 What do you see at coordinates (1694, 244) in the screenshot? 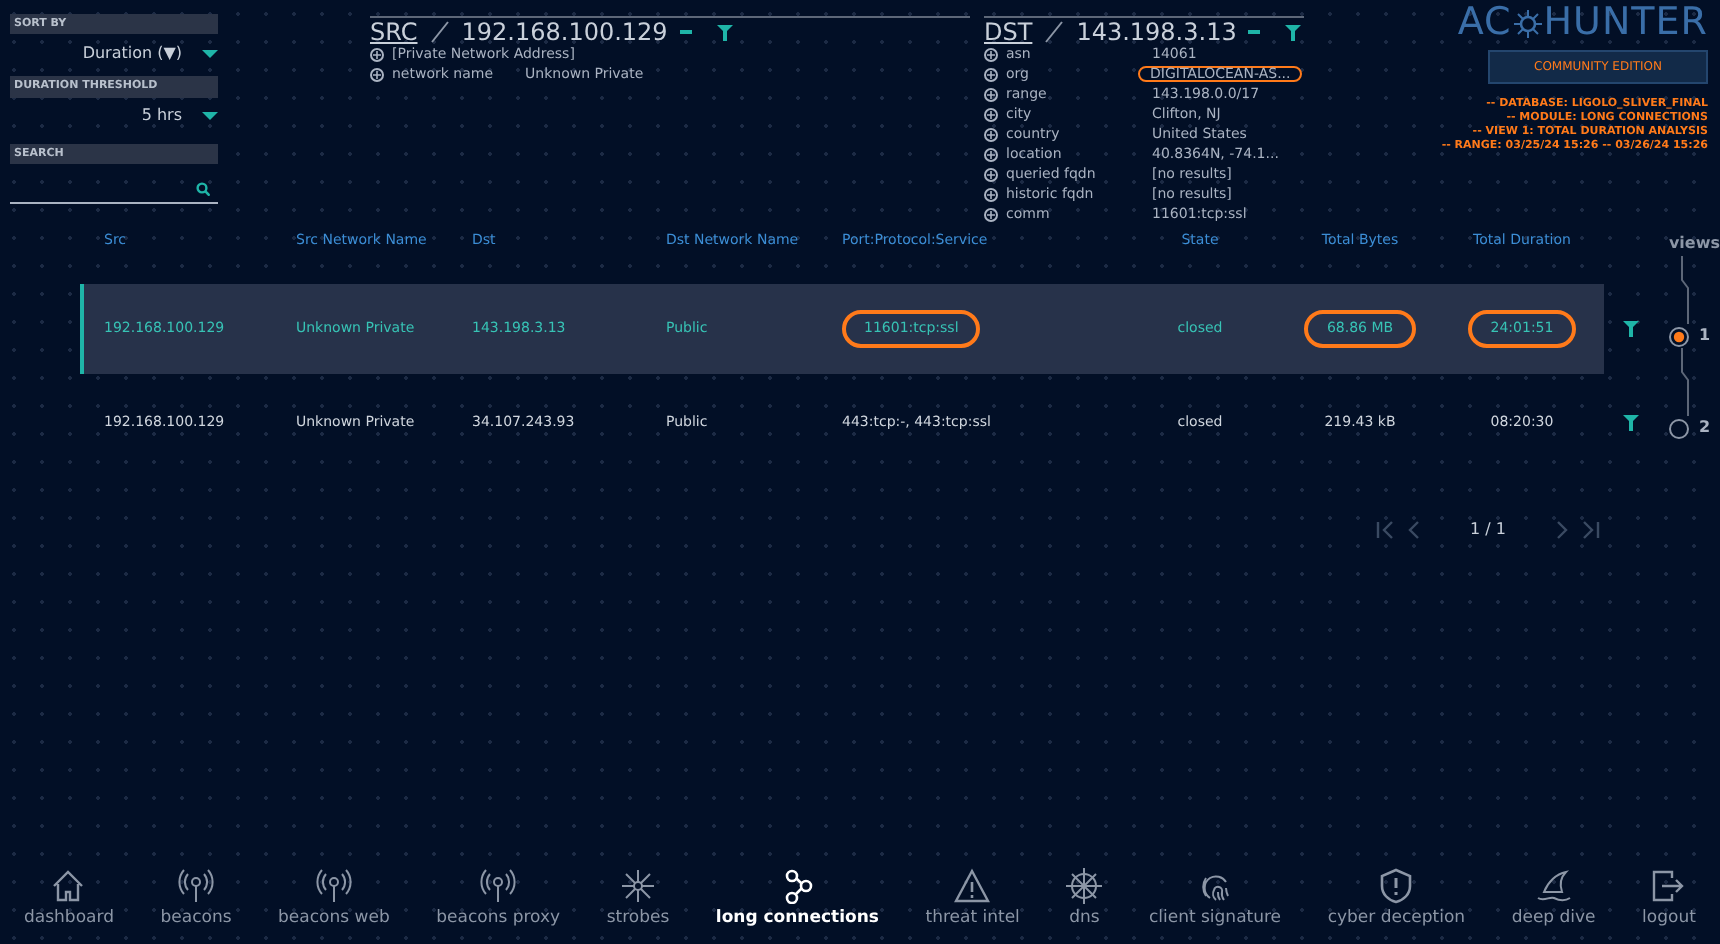
I see `views-label: views` at bounding box center [1694, 244].